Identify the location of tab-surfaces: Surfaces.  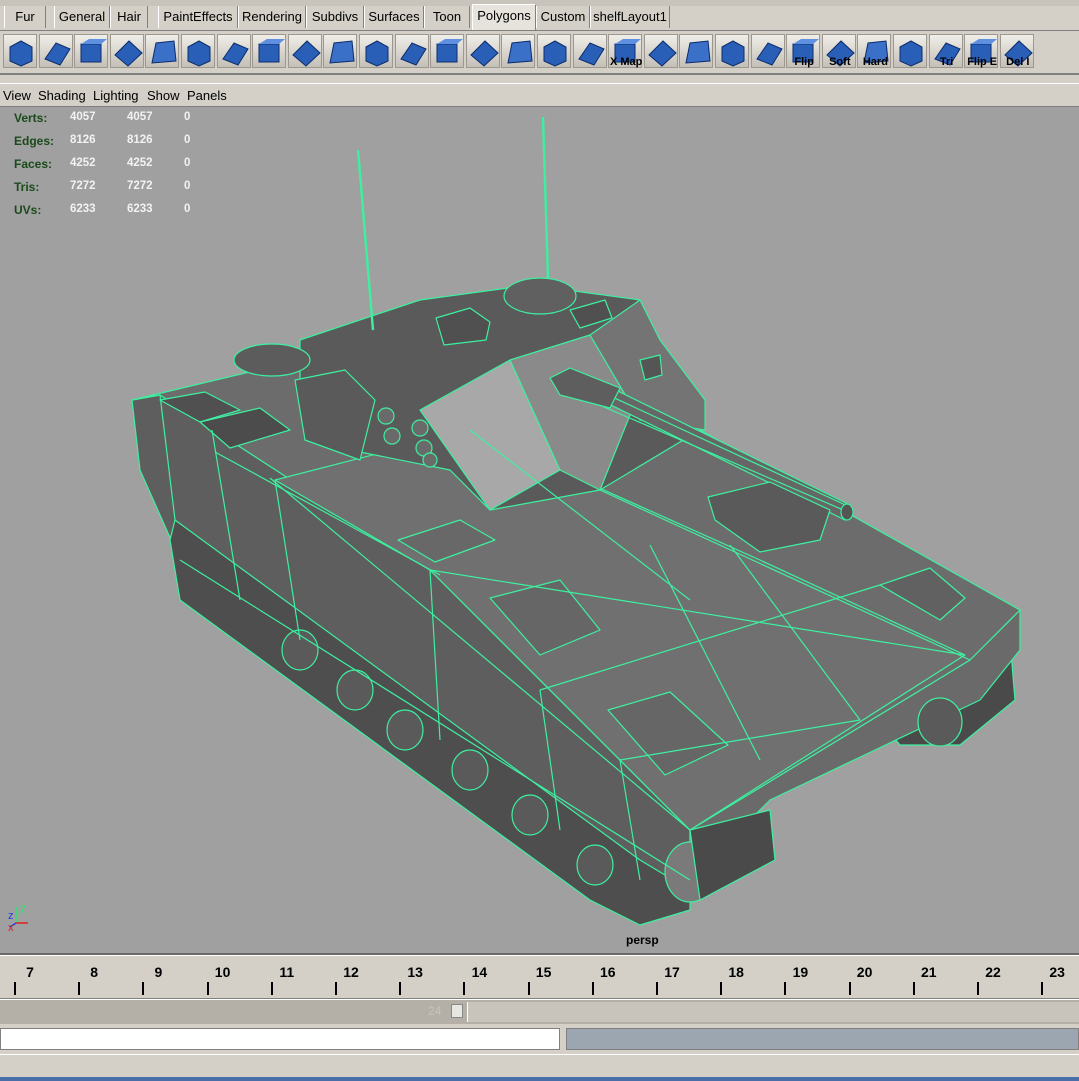
(394, 17).